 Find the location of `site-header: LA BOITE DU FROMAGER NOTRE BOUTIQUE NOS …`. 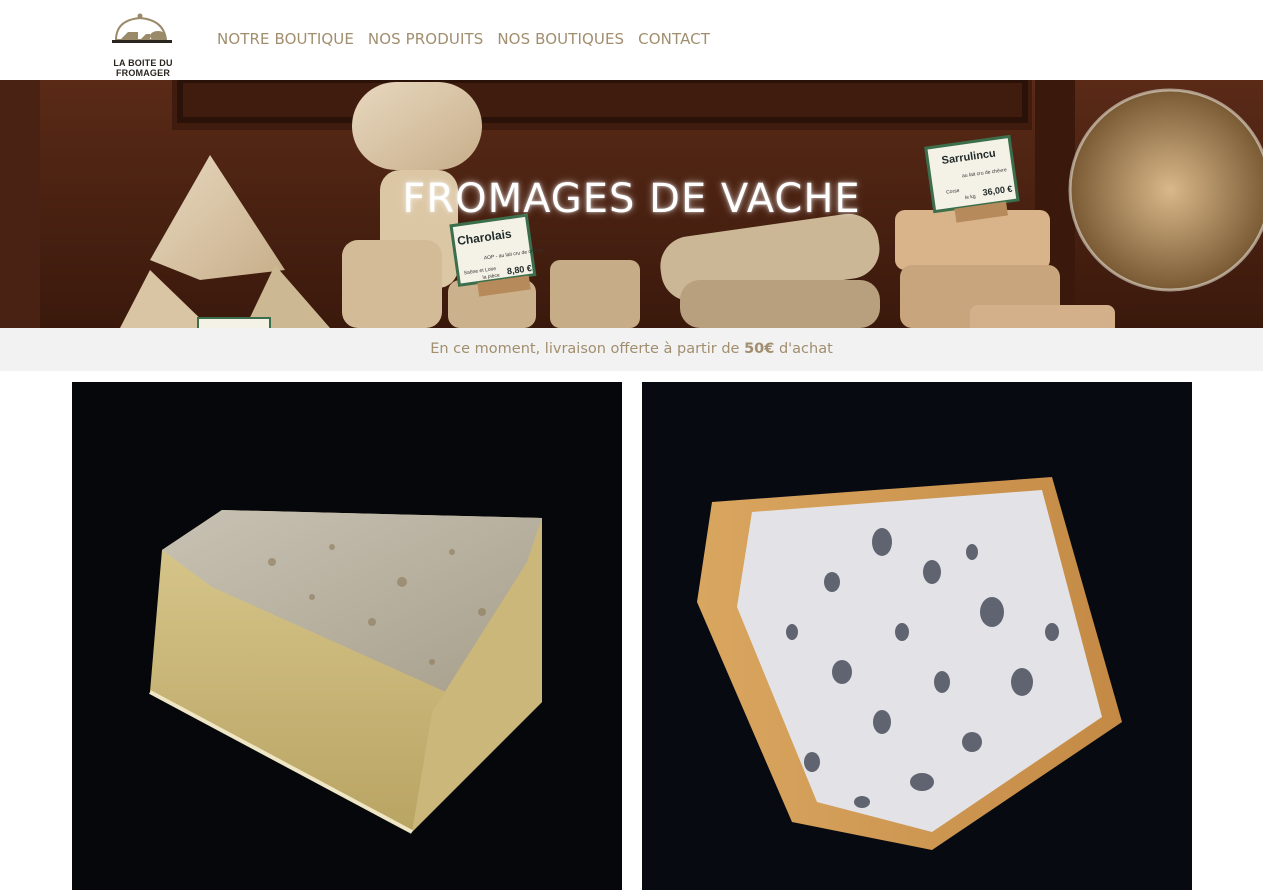

site-header: LA BOITE DU FROMAGER NOTRE BOUTIQUE NOS … is located at coordinates (631, 40).